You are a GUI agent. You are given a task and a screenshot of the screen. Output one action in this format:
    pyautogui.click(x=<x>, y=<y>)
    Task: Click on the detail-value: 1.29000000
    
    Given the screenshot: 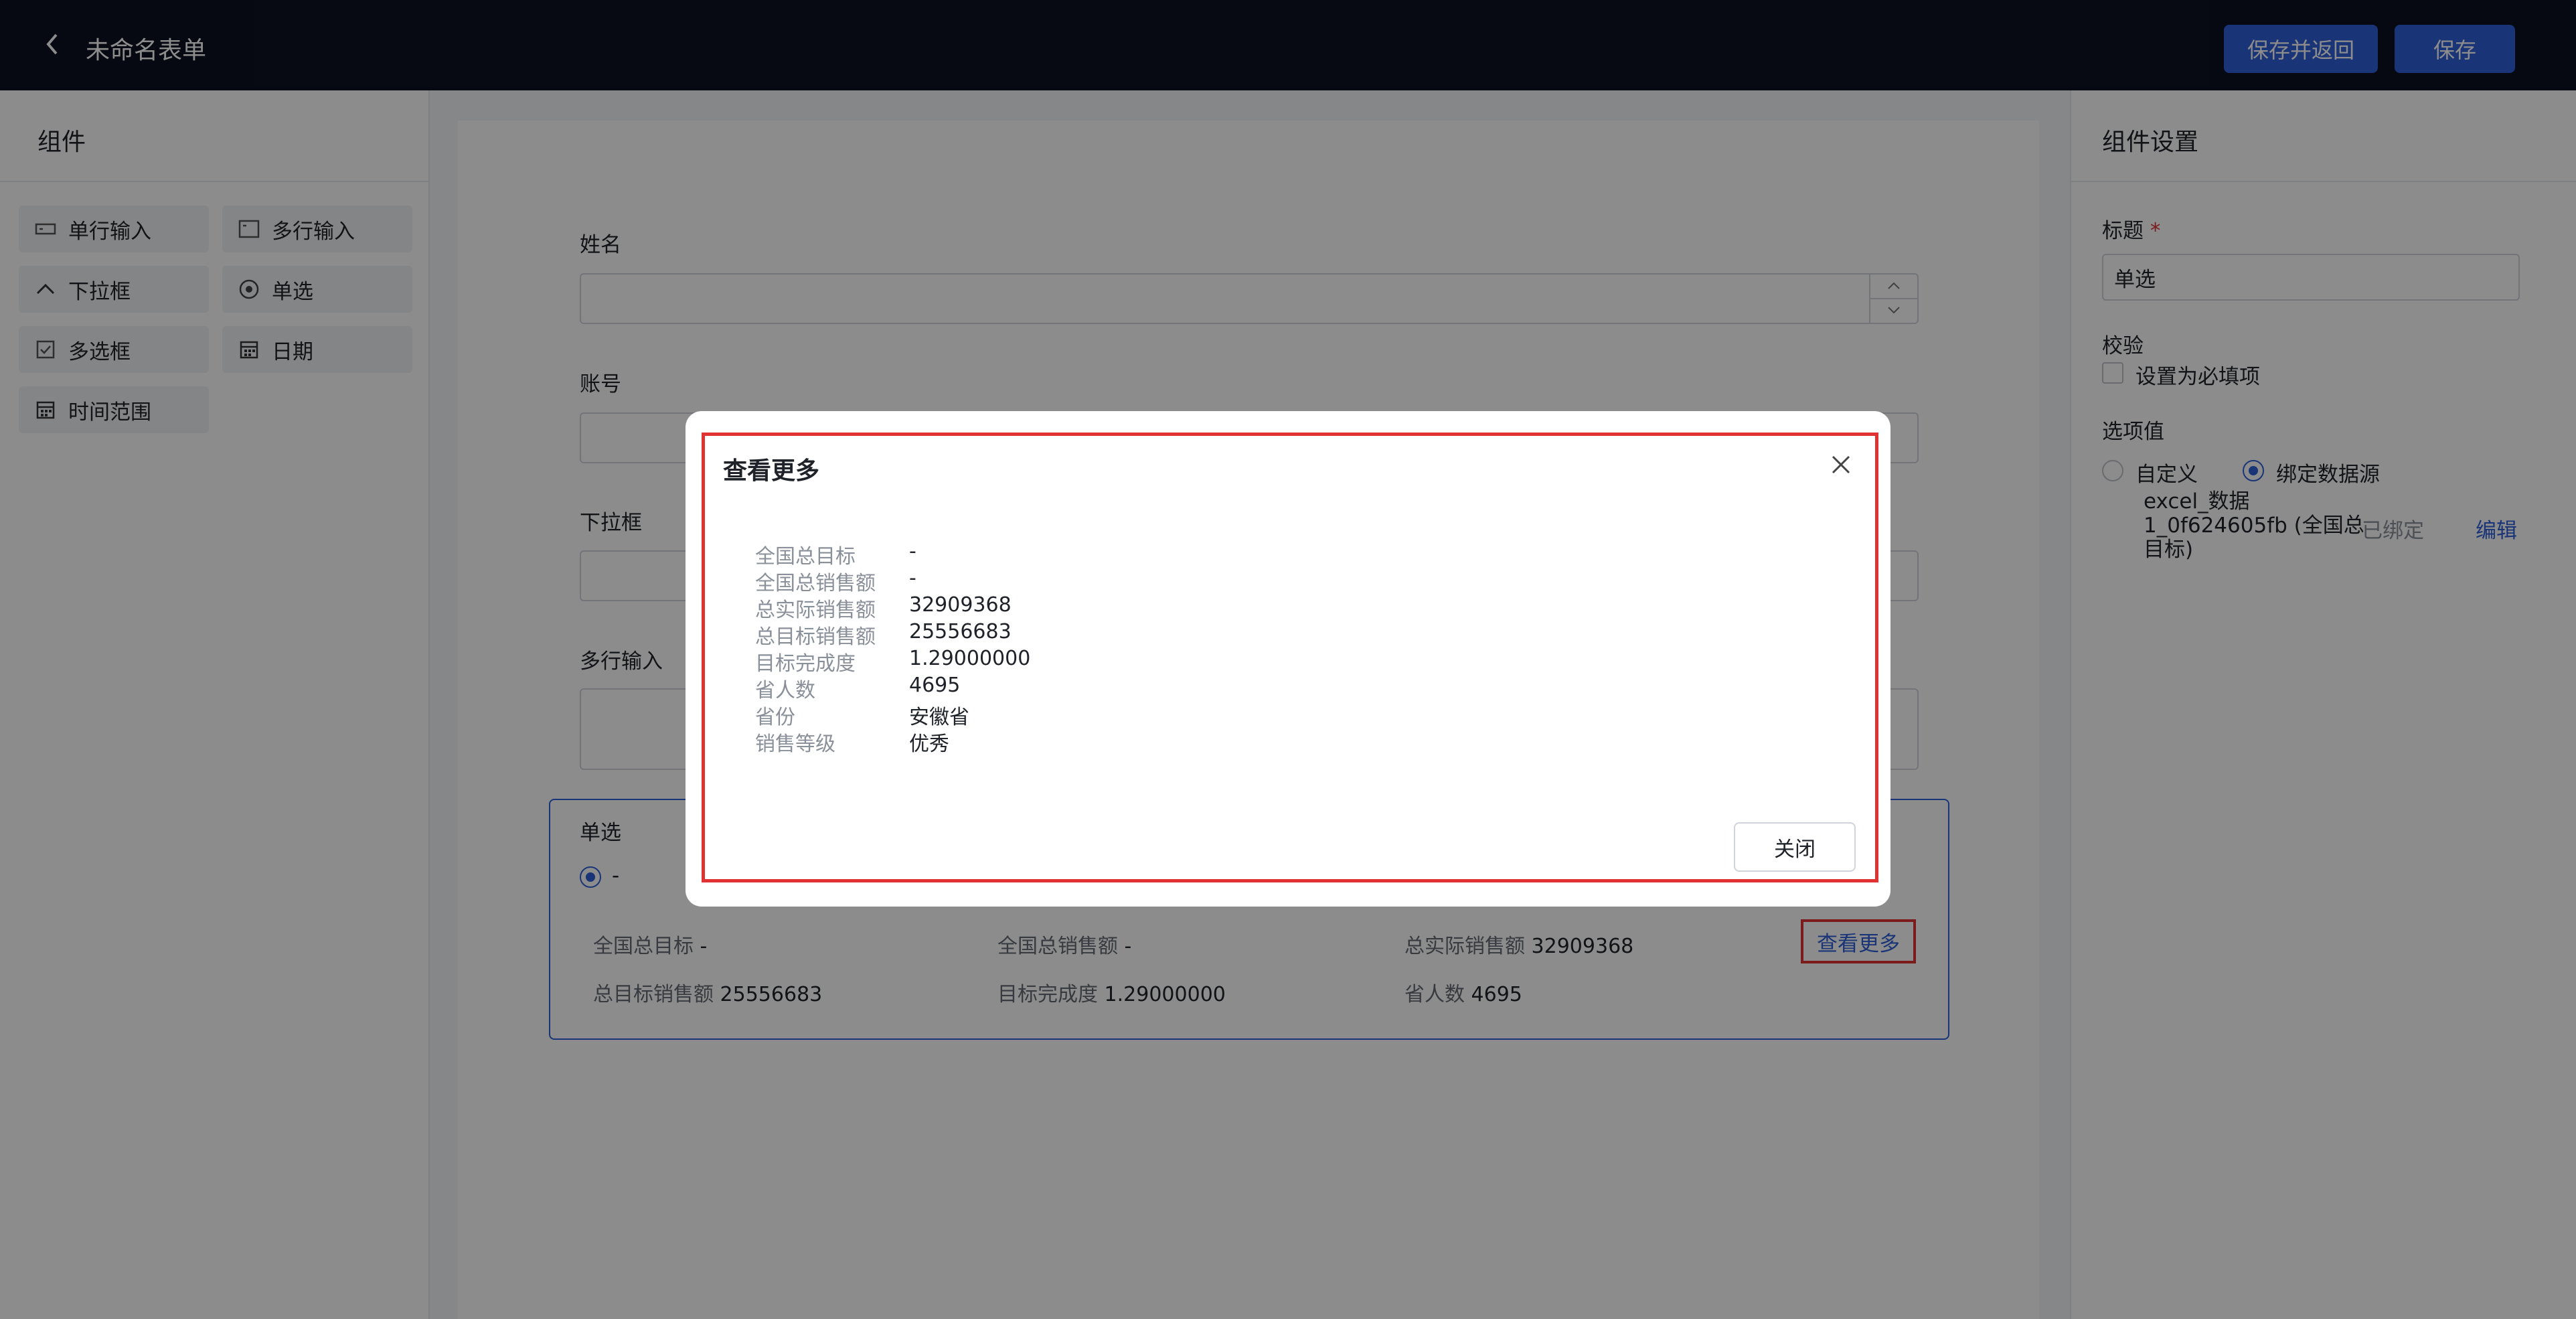 What is the action you would take?
    pyautogui.click(x=970, y=658)
    